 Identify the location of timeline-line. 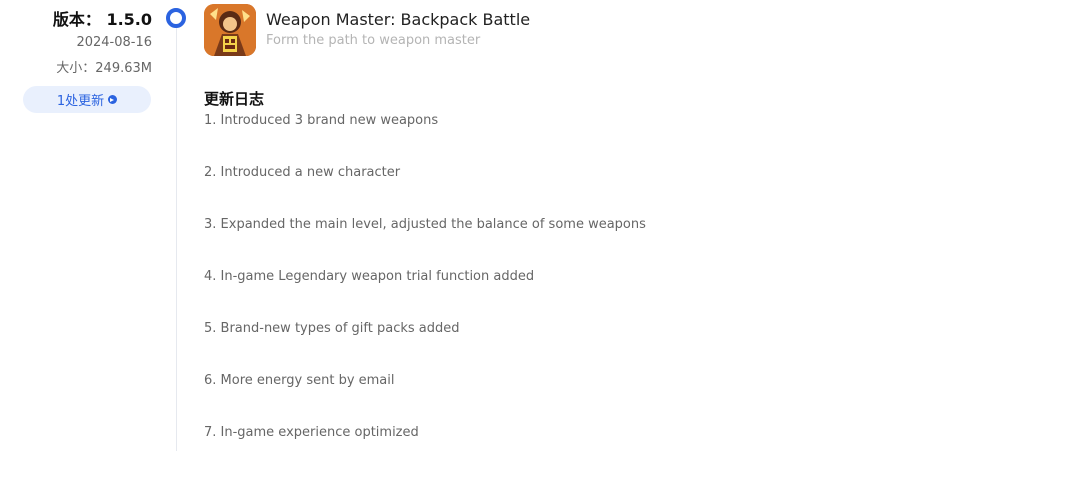
(176, 239).